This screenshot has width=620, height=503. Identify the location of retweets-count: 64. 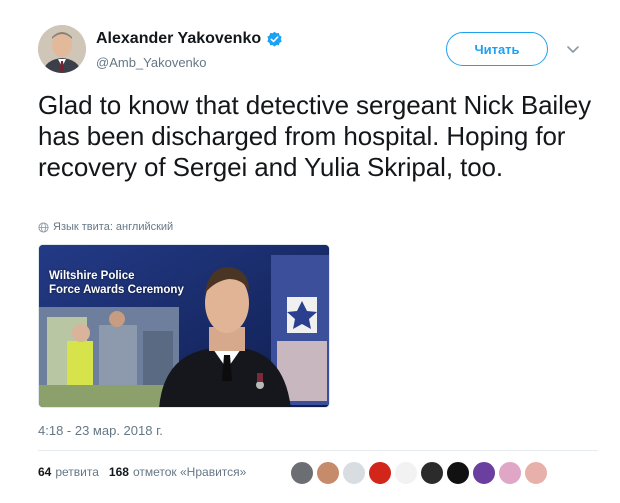
(45, 472).